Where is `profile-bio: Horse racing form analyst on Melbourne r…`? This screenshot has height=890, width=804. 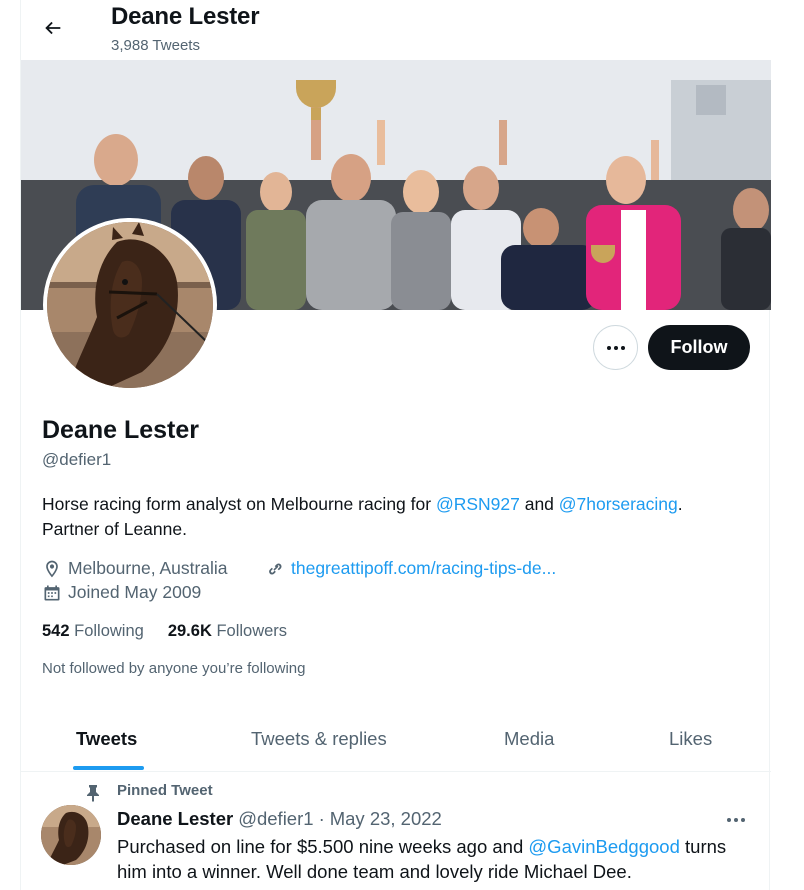 profile-bio: Horse racing form analyst on Melbourne r… is located at coordinates (399, 517).